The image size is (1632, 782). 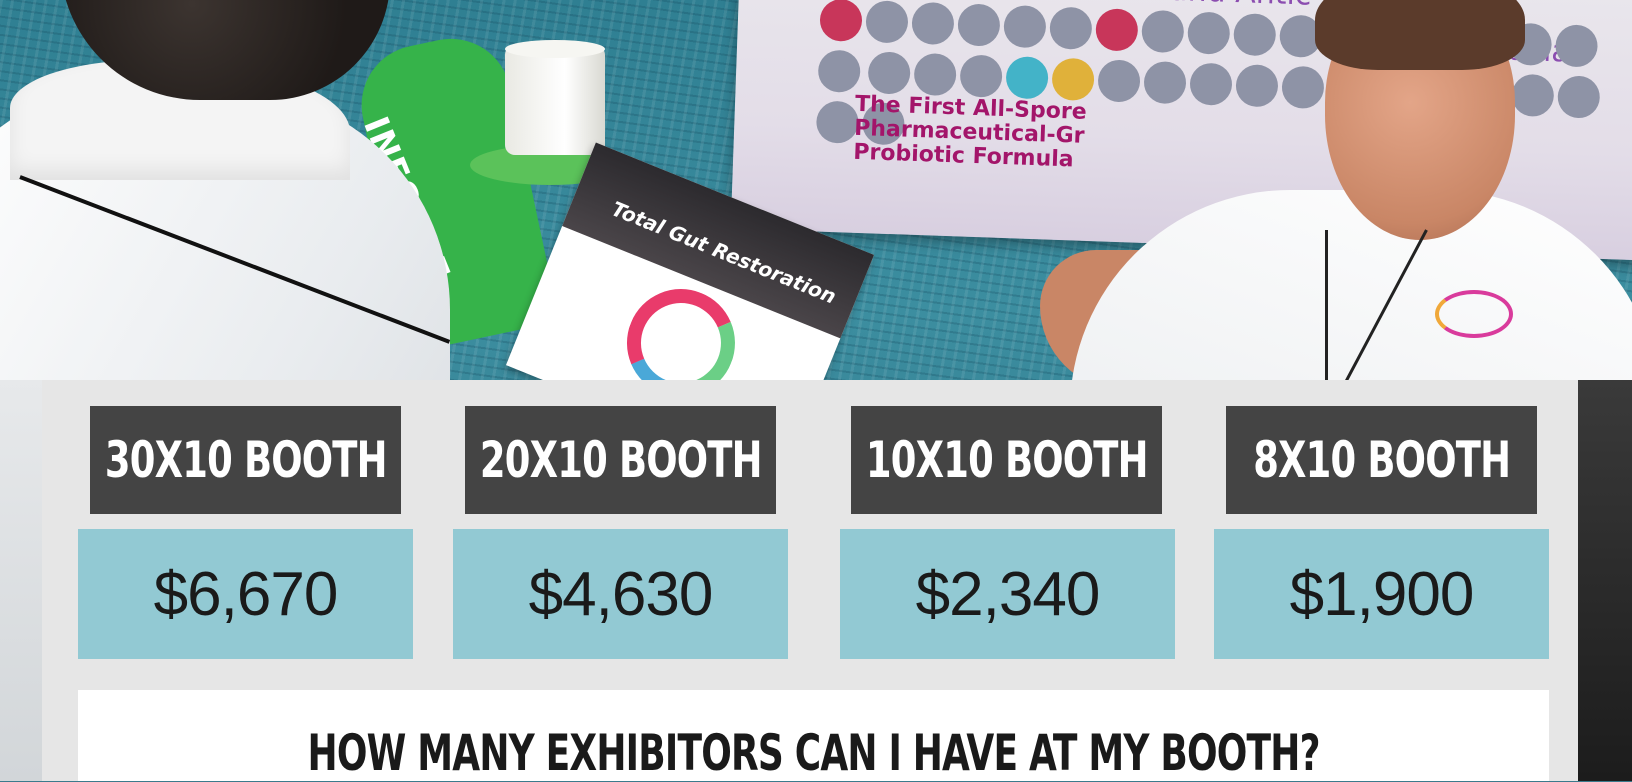 I want to click on booth-title-text: 10X10 BOOTH, so click(x=1007, y=460).